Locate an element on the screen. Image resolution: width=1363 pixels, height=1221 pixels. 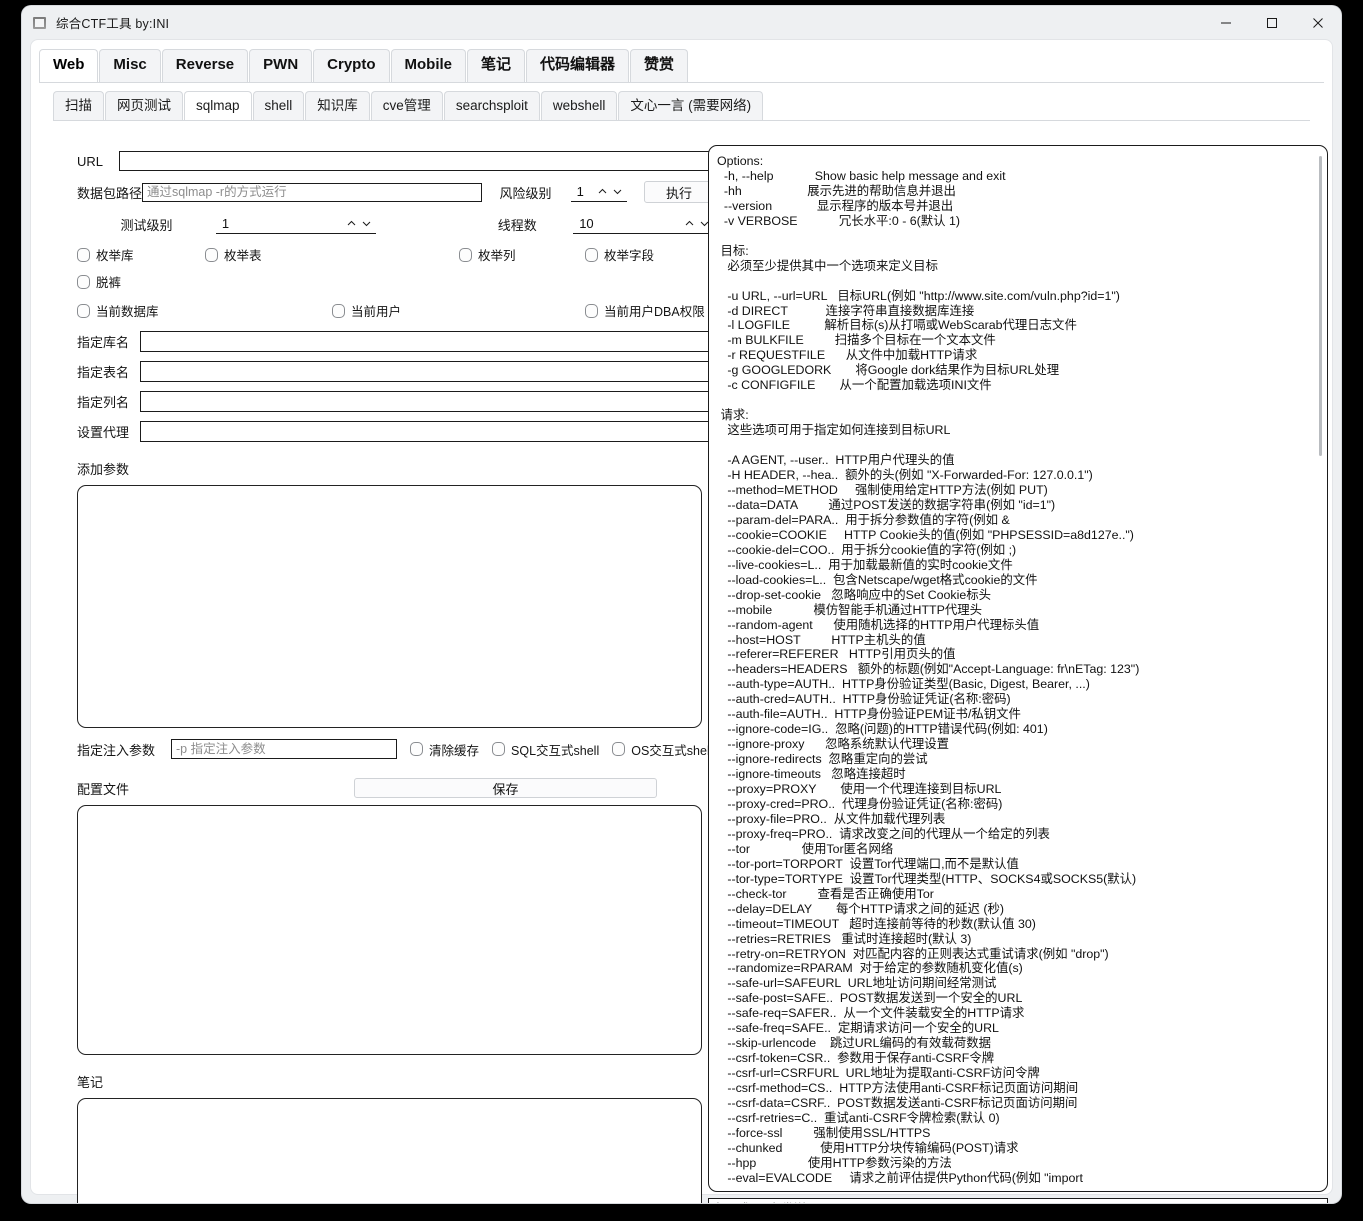
checkbox-is-dba: 当前用户DBA权限 is located at coordinates (645, 310).